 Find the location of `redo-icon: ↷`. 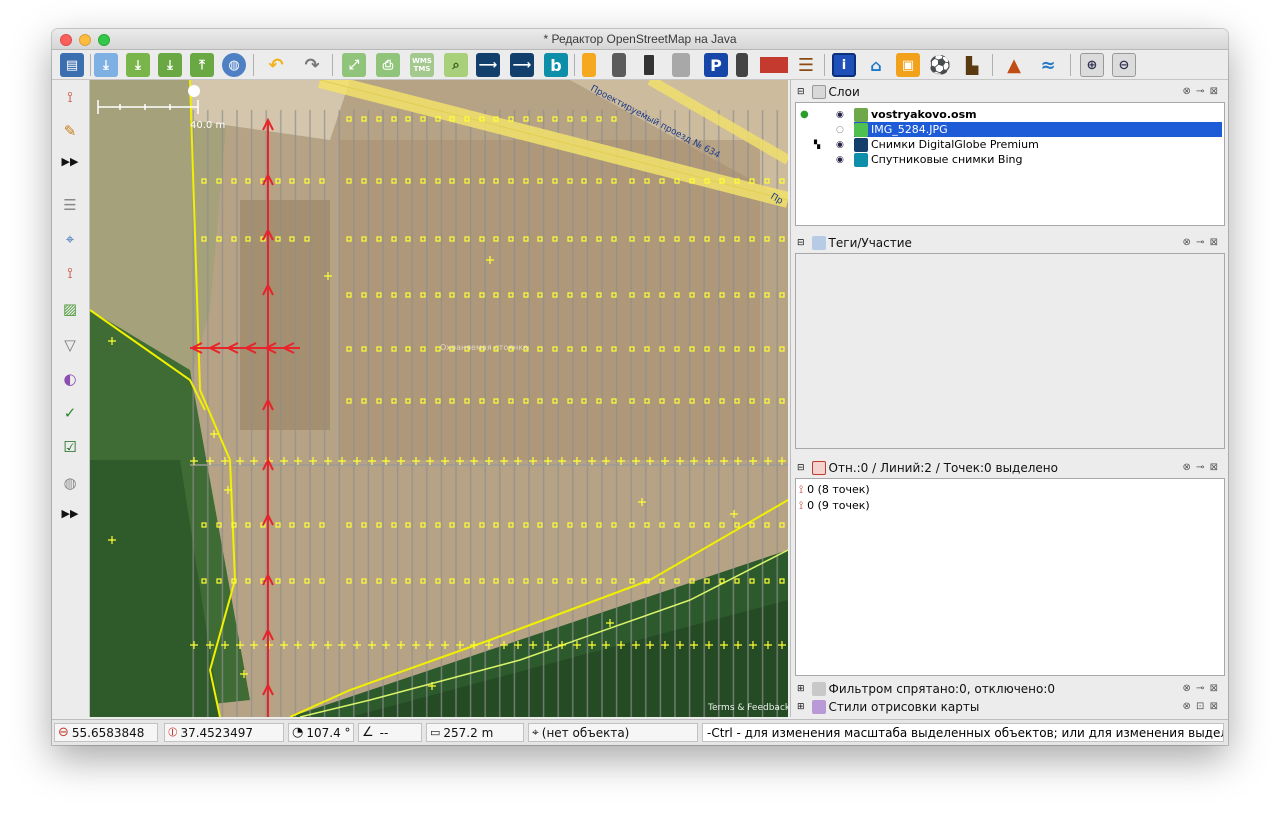

redo-icon: ↷ is located at coordinates (312, 65).